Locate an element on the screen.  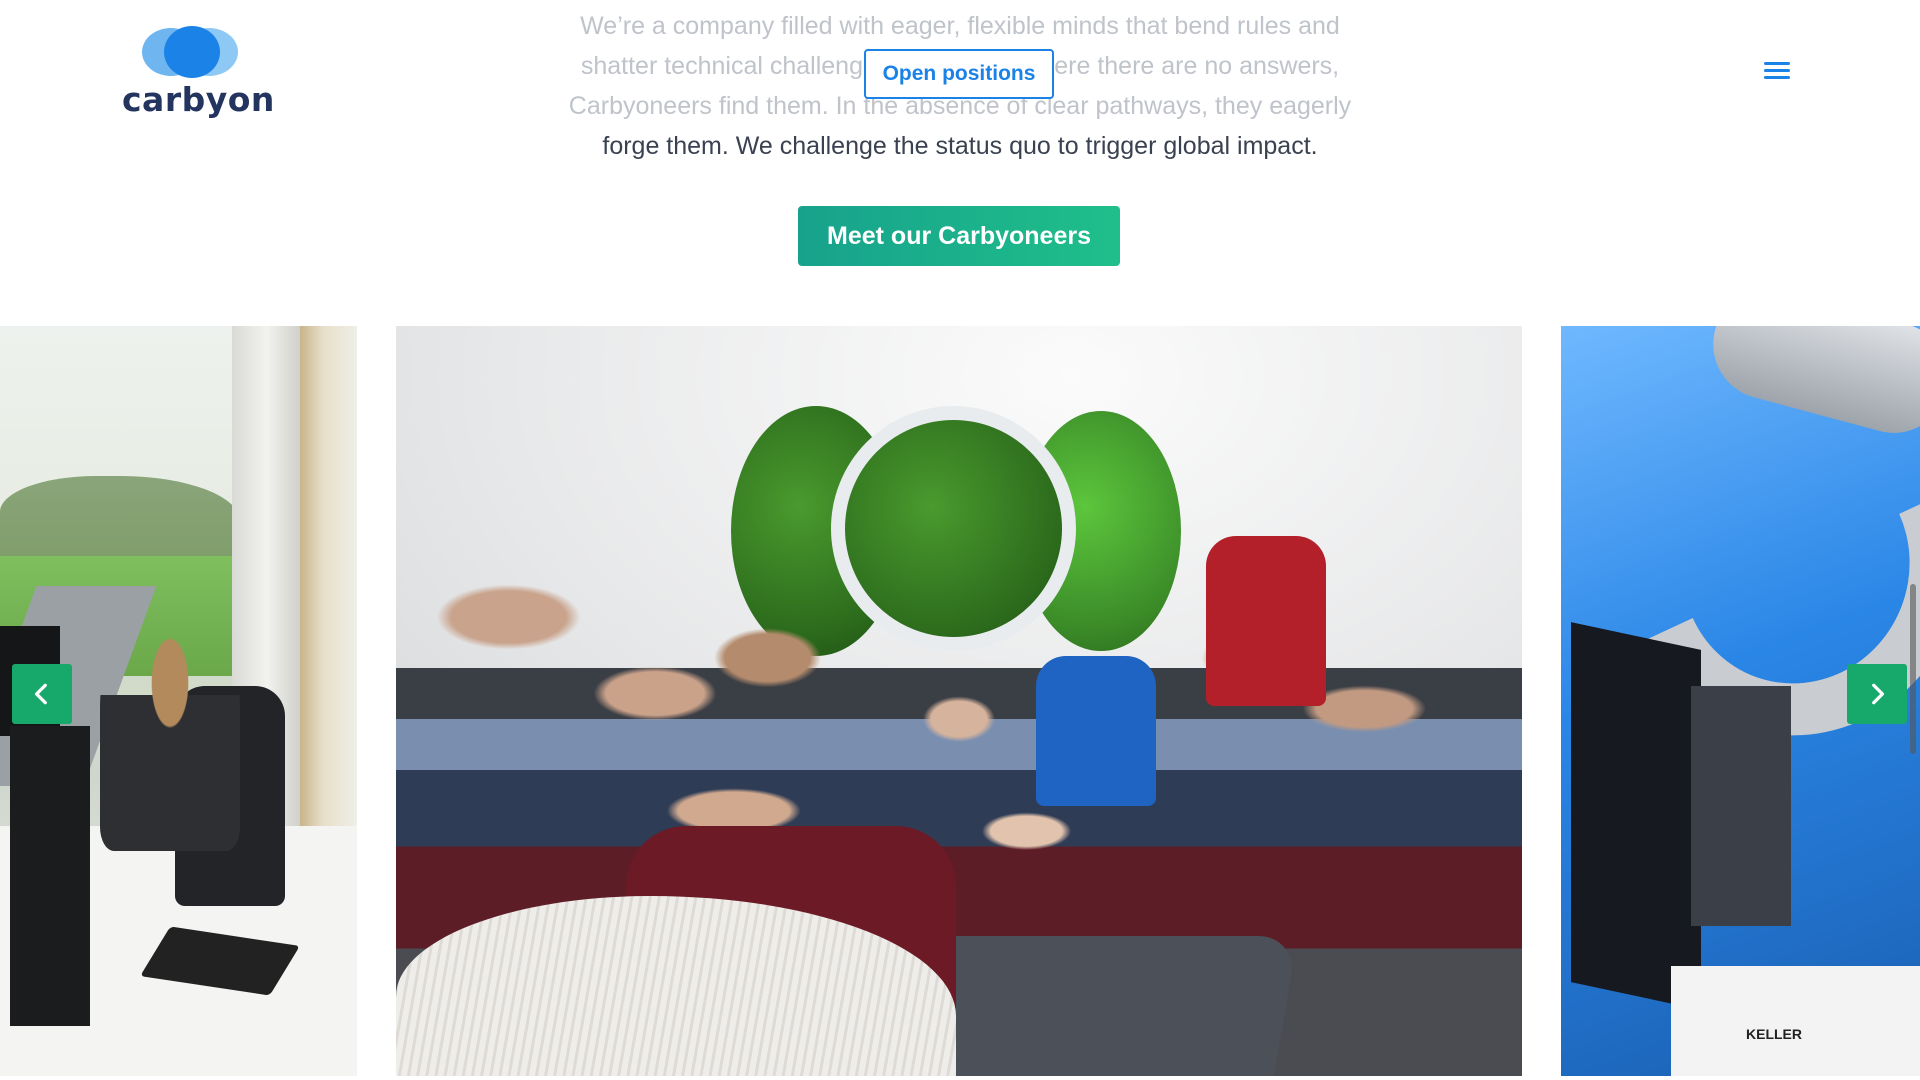
carousel-prev-button is located at coordinates (42, 694).